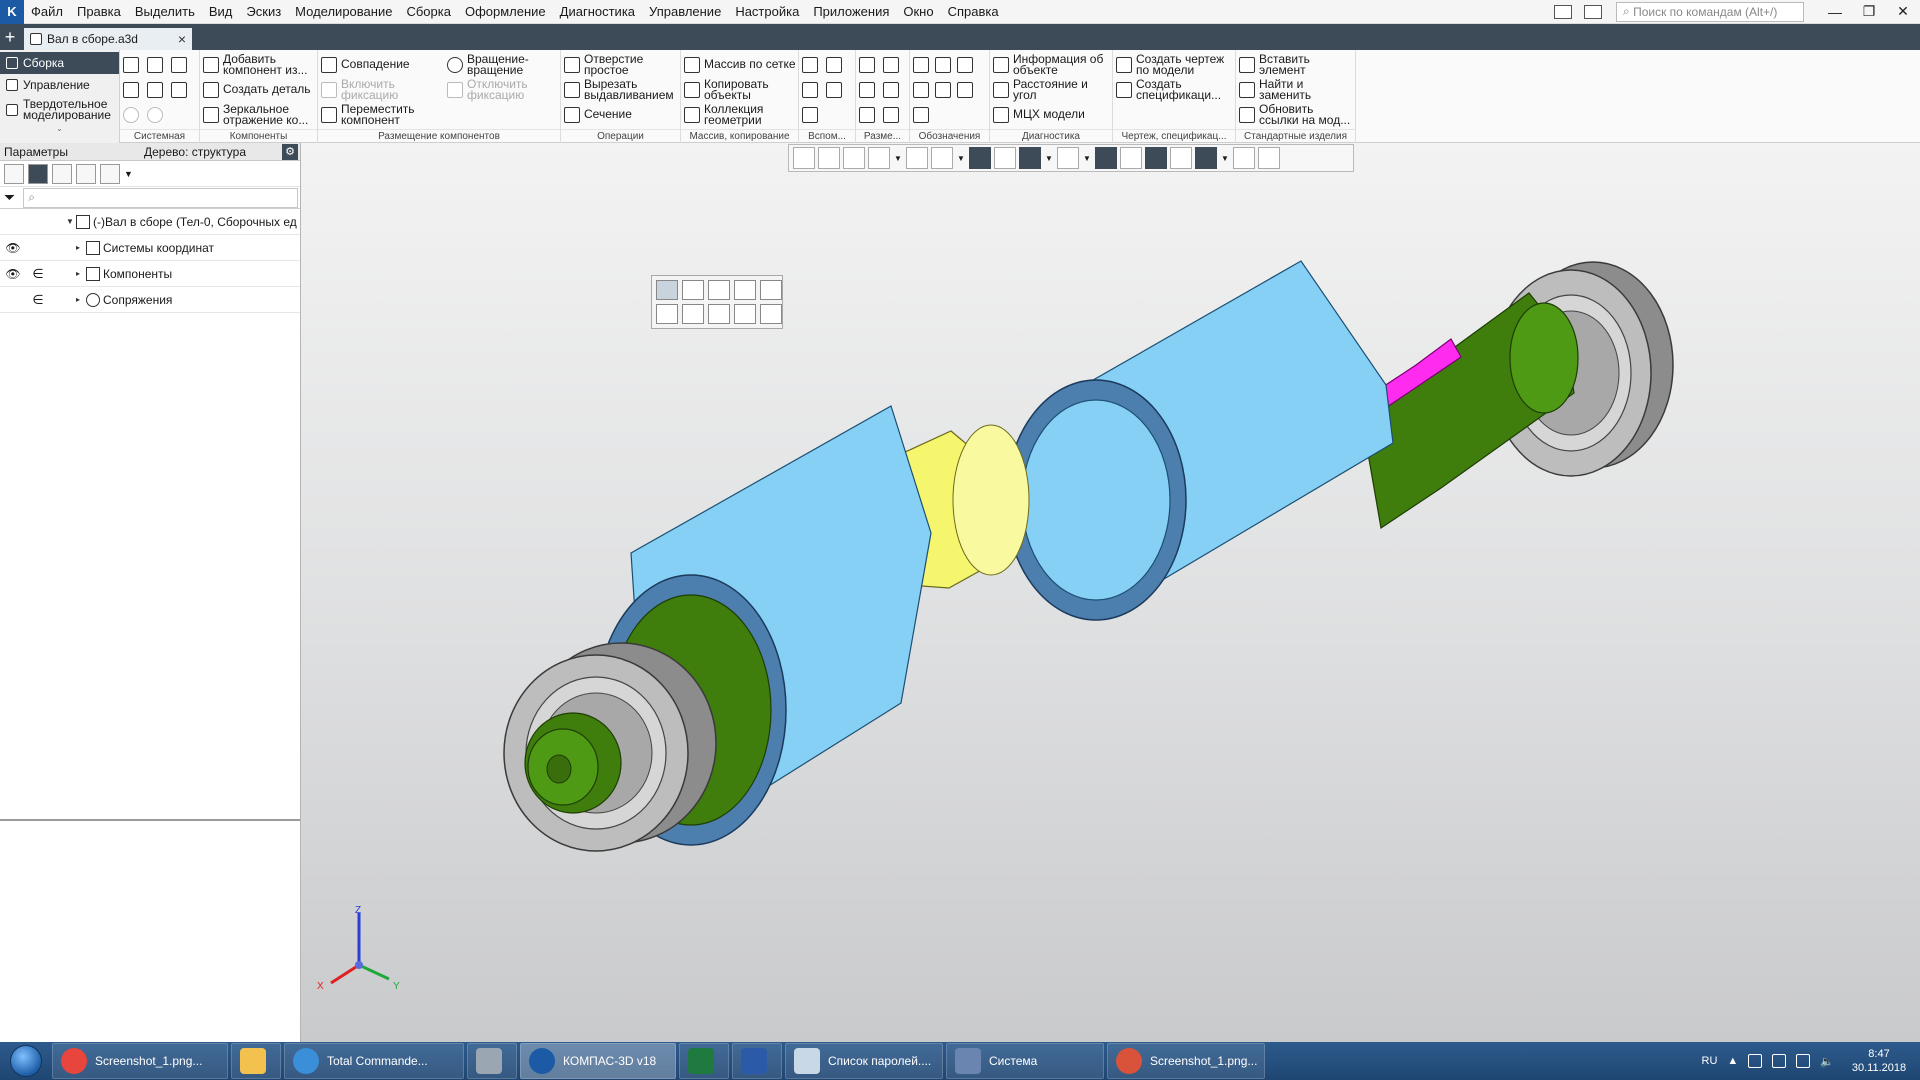  Describe the element at coordinates (1710, 1061) in the screenshot. I see `language-indicator: RU` at that location.